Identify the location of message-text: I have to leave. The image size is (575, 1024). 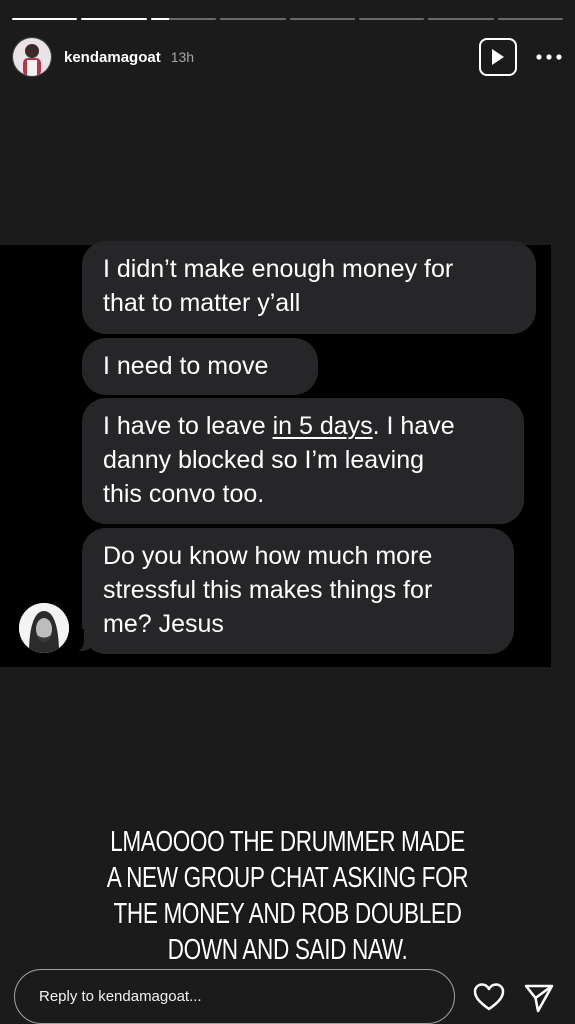
(188, 426).